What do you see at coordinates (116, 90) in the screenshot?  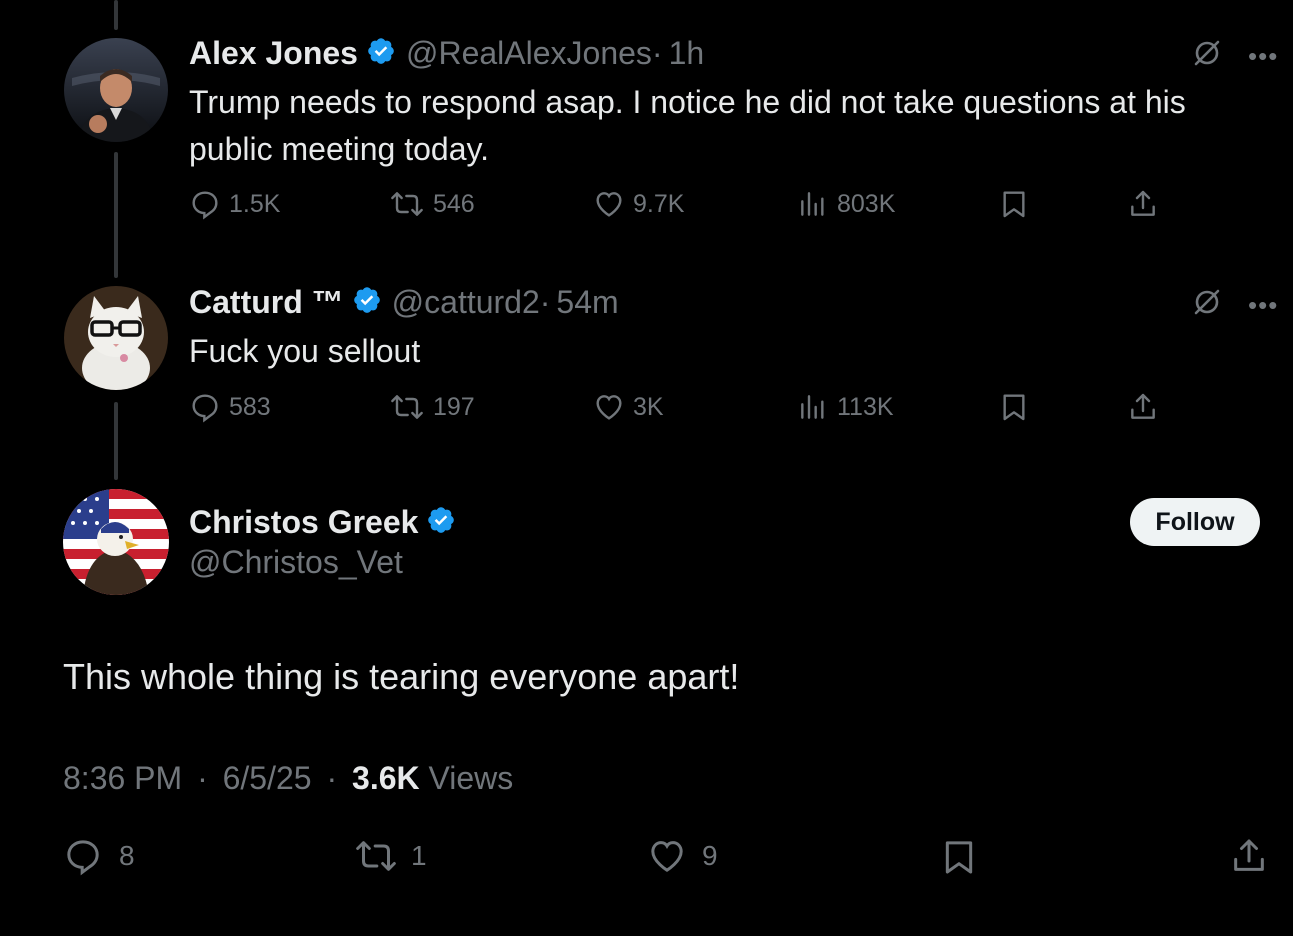 I see `avatar-alex-jones` at bounding box center [116, 90].